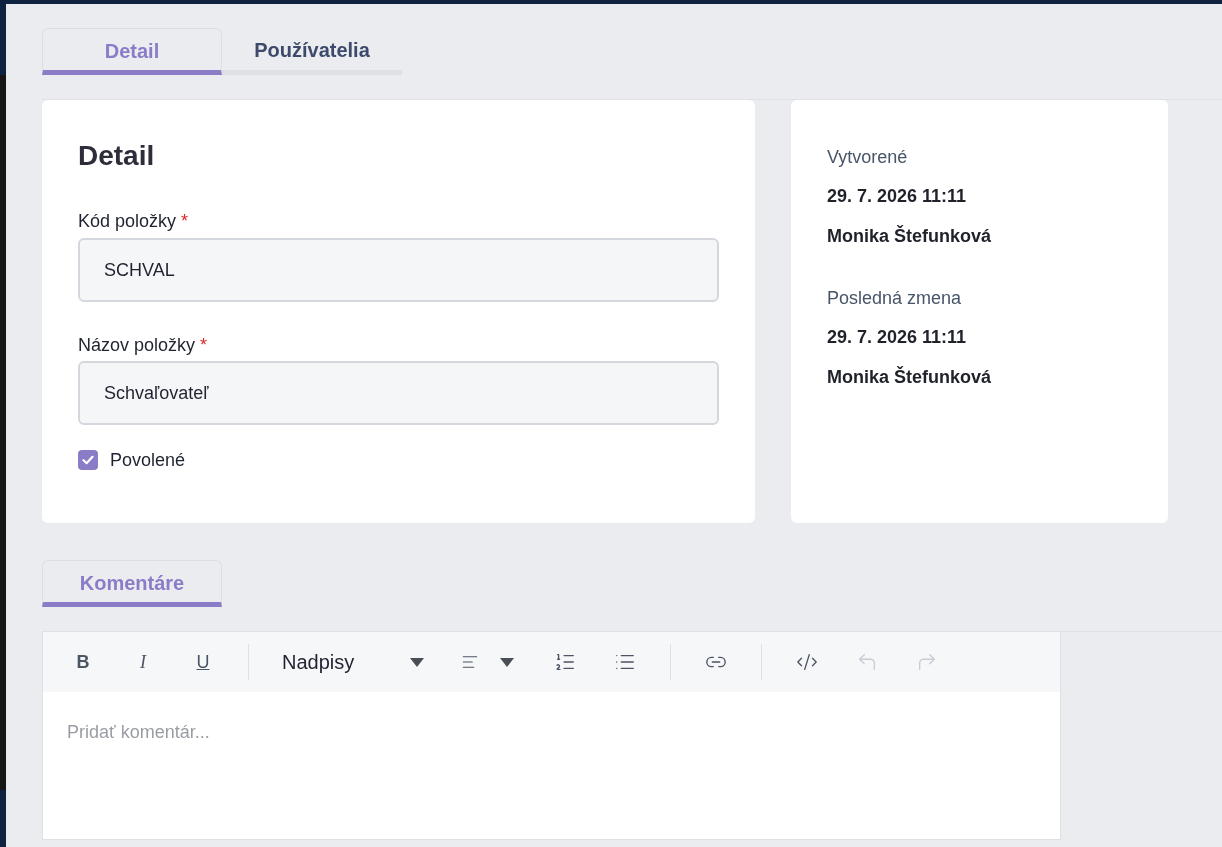 Image resolution: width=1222 pixels, height=847 pixels. I want to click on checkbox, so click(88, 460).